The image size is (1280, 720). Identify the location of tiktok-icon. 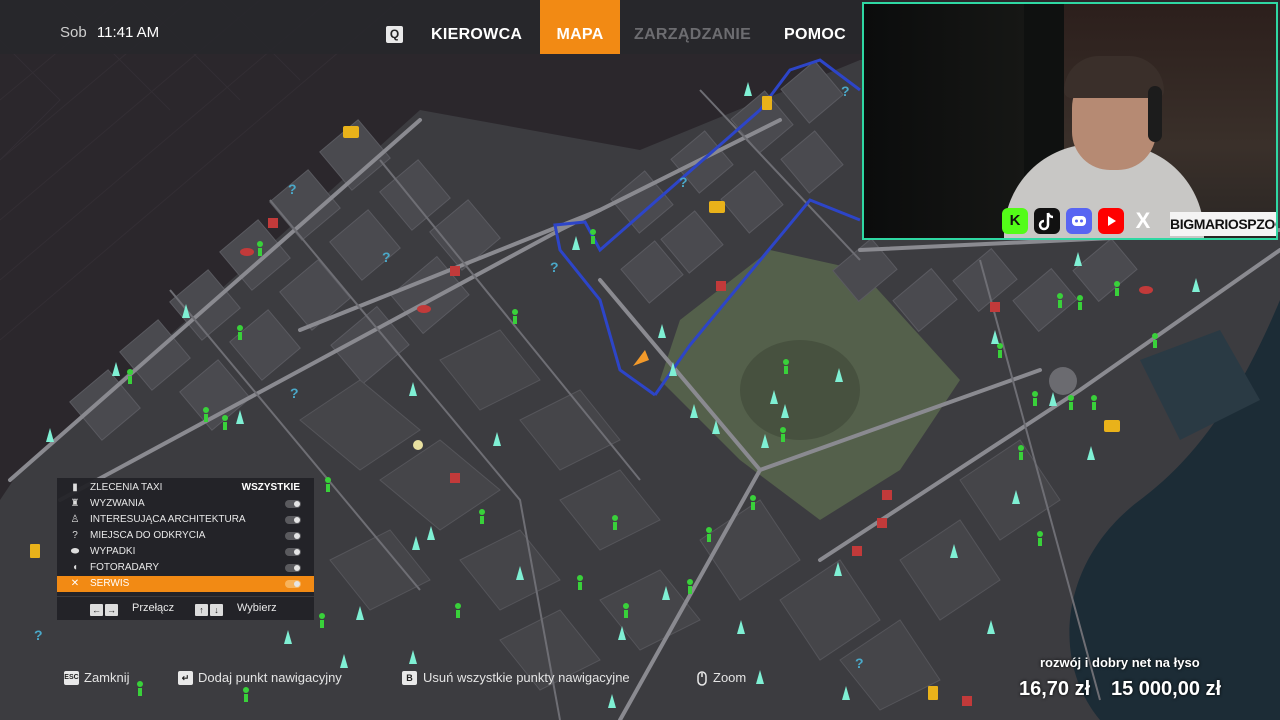
(1047, 221).